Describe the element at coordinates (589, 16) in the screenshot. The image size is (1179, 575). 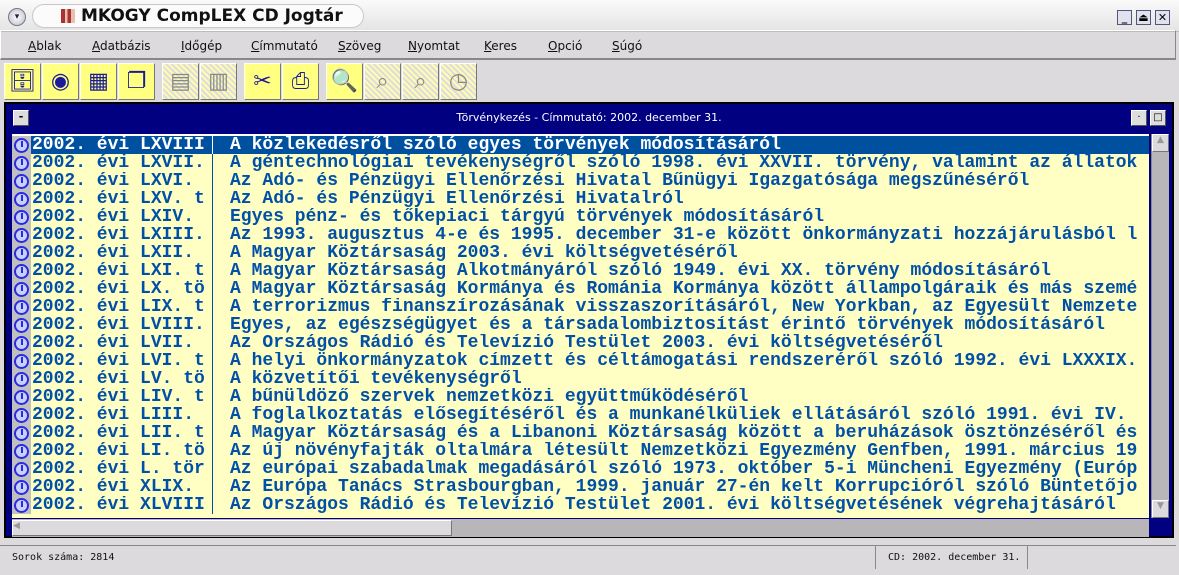
I see `window-titlebar: ▾ MKOGY CompLEX CD Jogtár _ ⏏ ✕` at that location.